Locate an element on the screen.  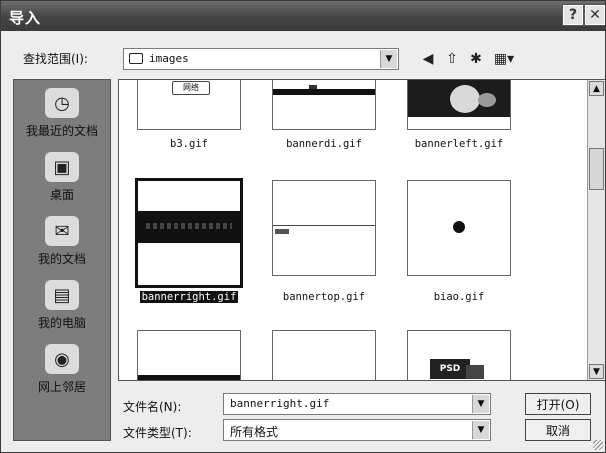
file-name: bannerleft.gif is located at coordinates (459, 144).